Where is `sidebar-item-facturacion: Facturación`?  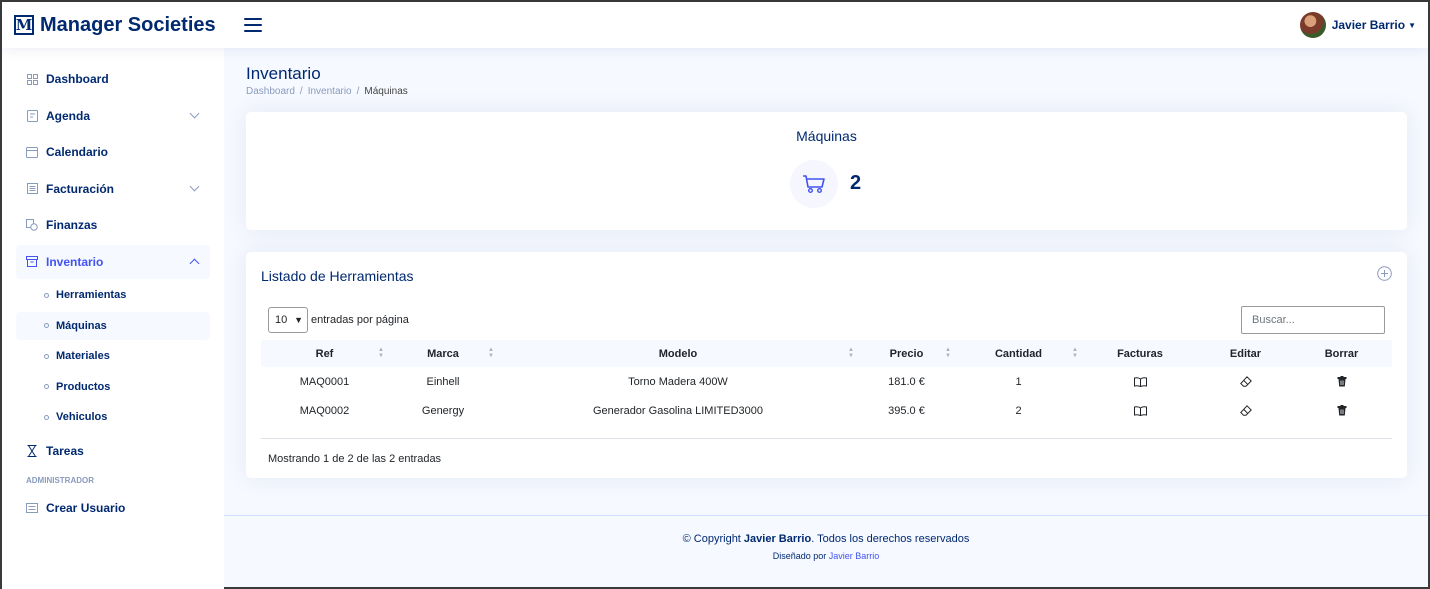 sidebar-item-facturacion: Facturación is located at coordinates (113, 189).